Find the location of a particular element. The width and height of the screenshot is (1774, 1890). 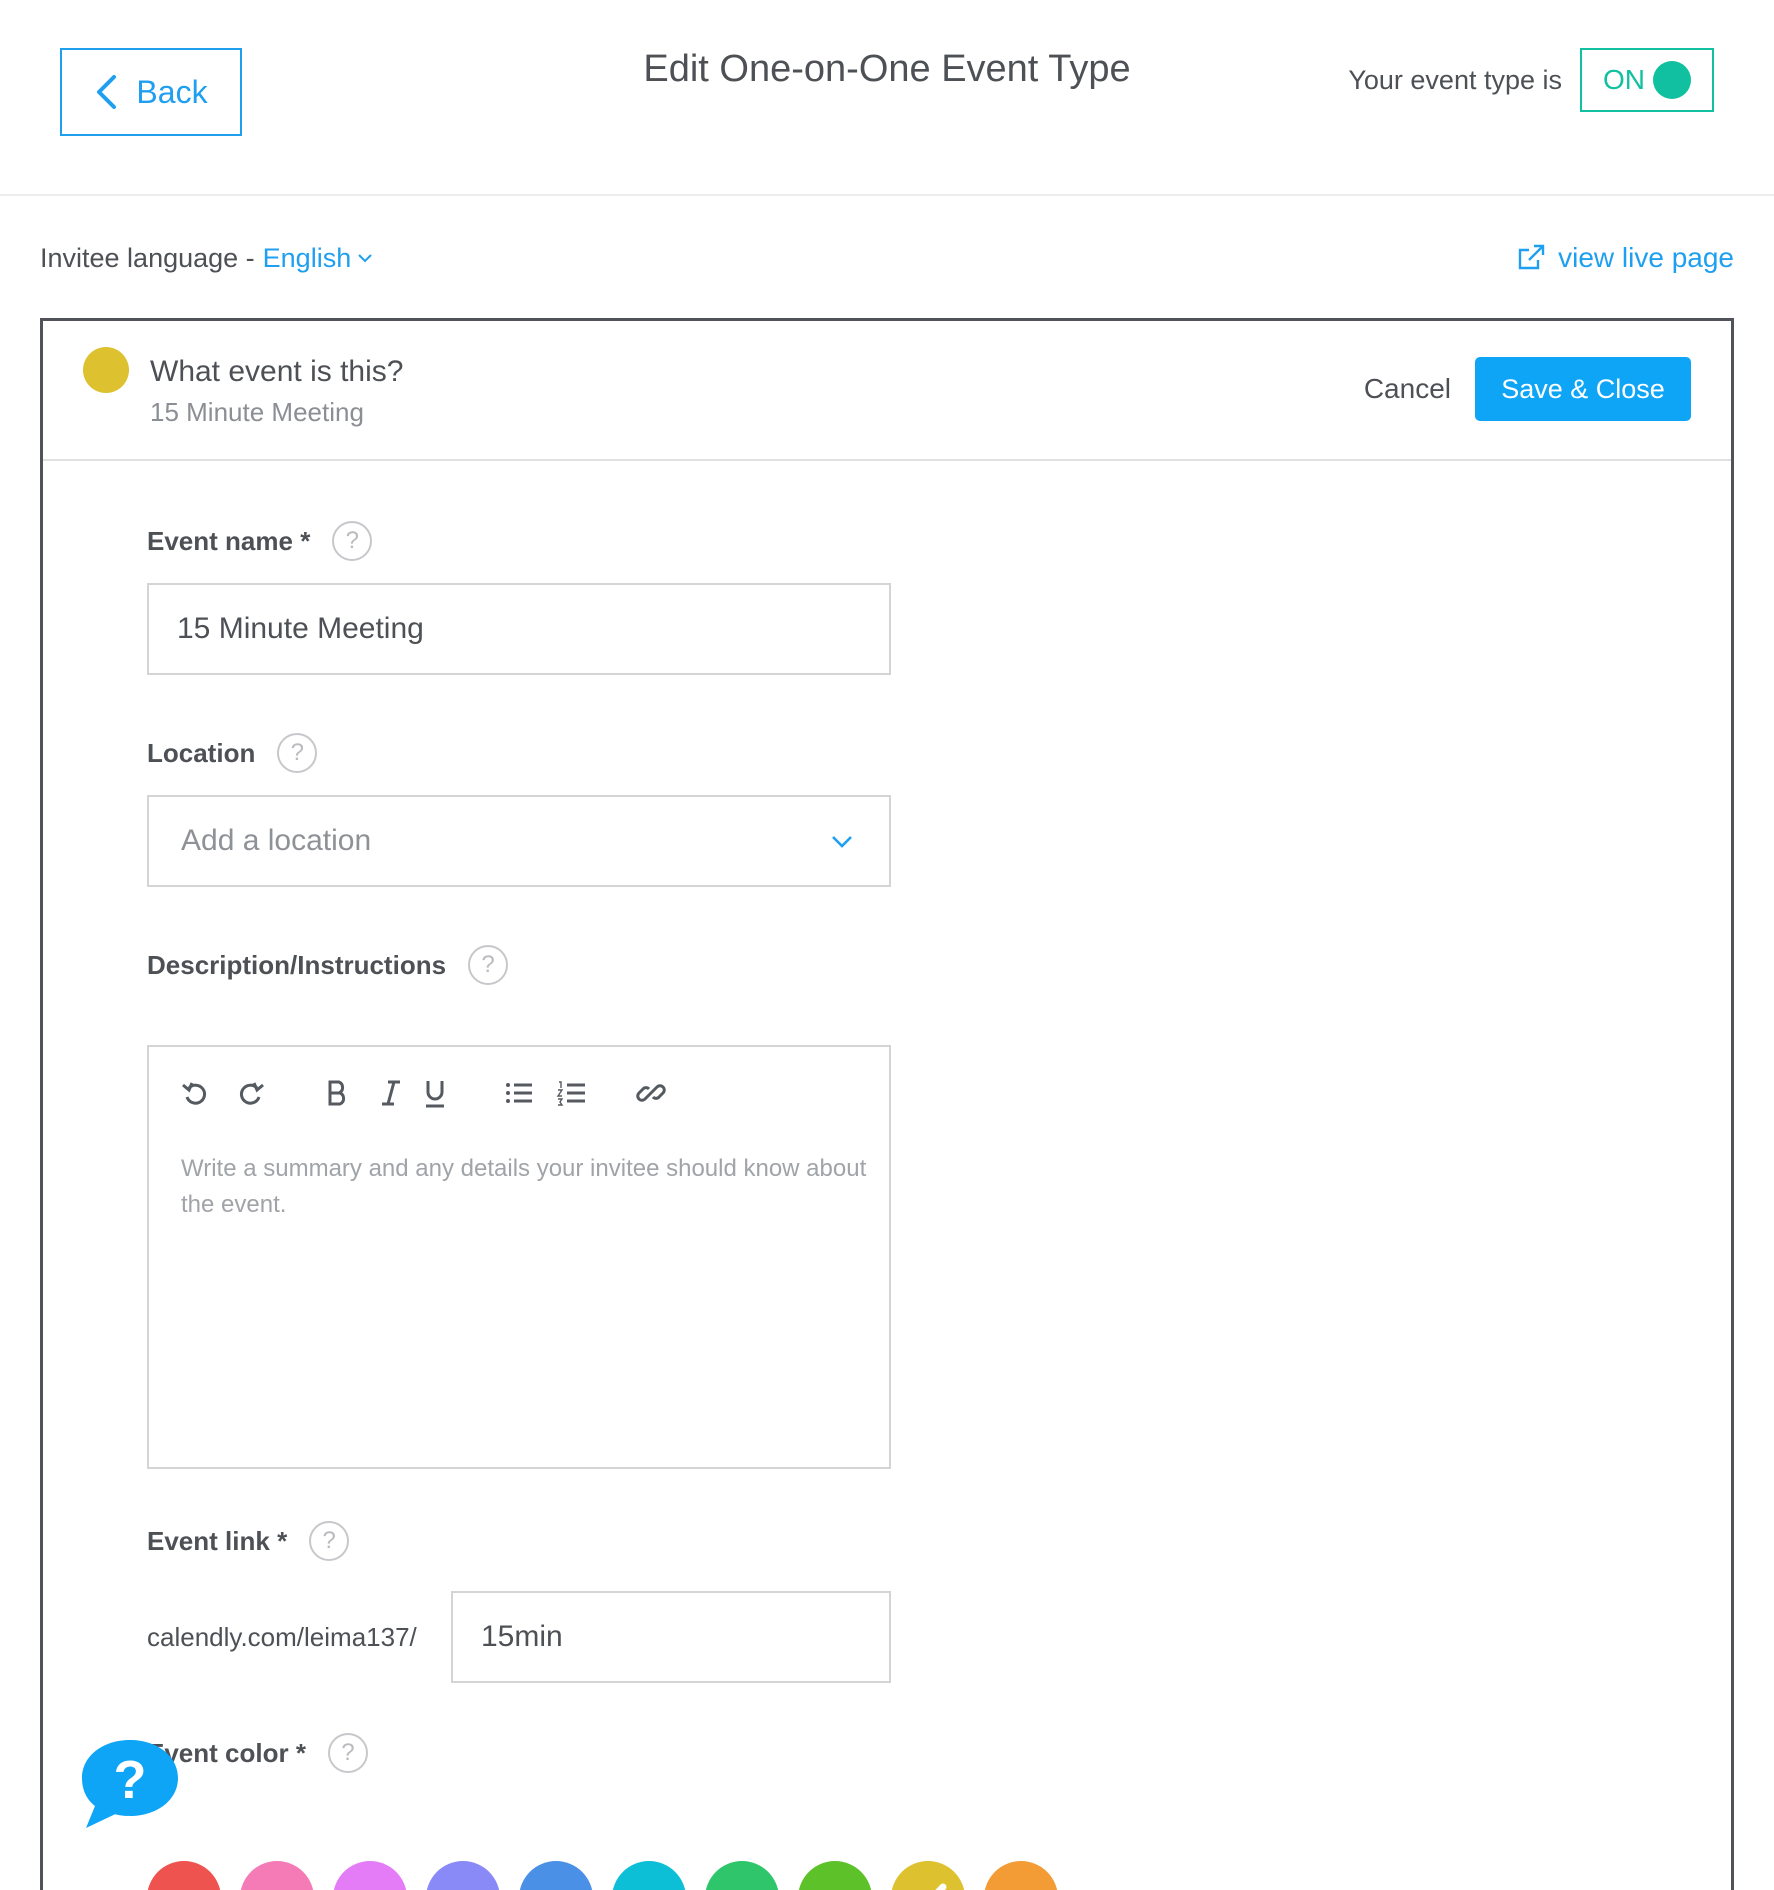

event-name-label-text: Event name is located at coordinates (220, 540).